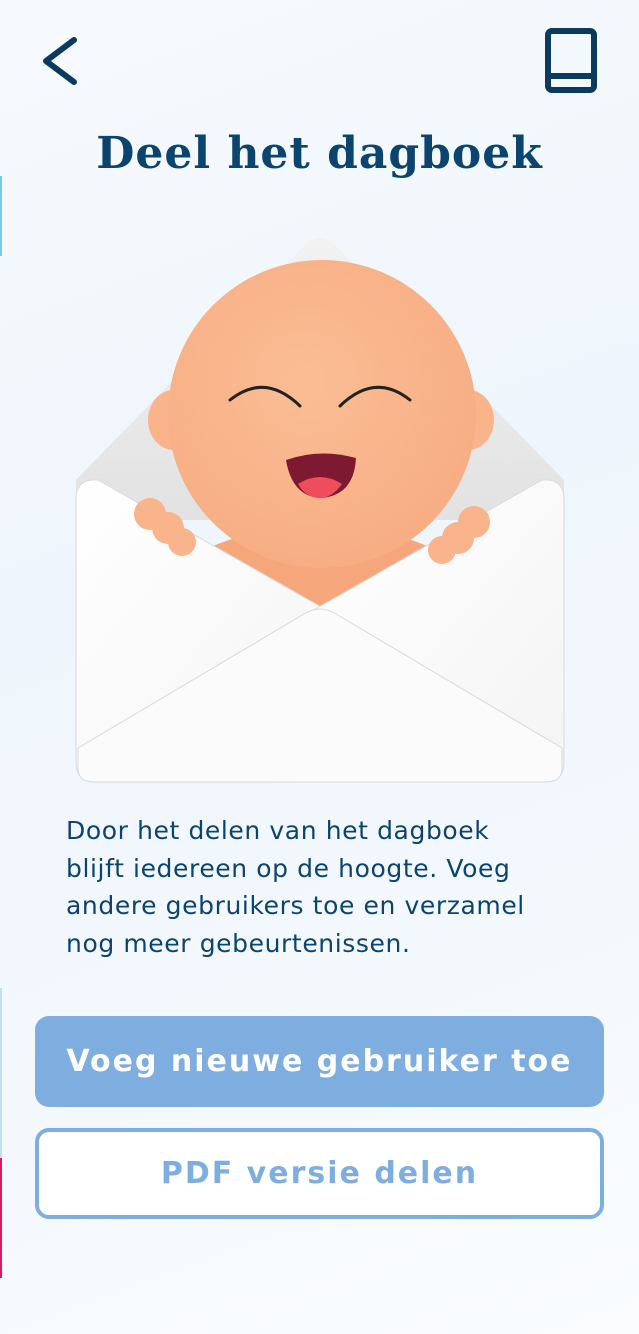  What do you see at coordinates (319, 1061) in the screenshot?
I see `add-user-button: Voeg nieuwe gebruiker toe` at bounding box center [319, 1061].